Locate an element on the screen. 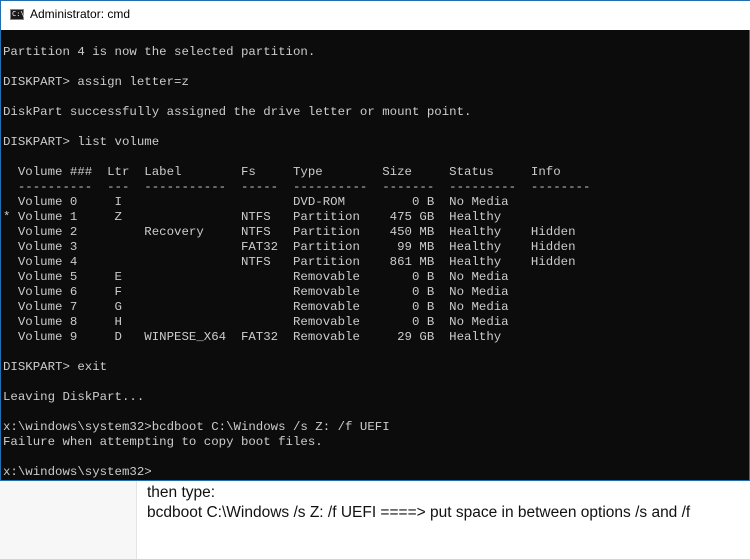  instruction-text: then type: is located at coordinates (181, 492).